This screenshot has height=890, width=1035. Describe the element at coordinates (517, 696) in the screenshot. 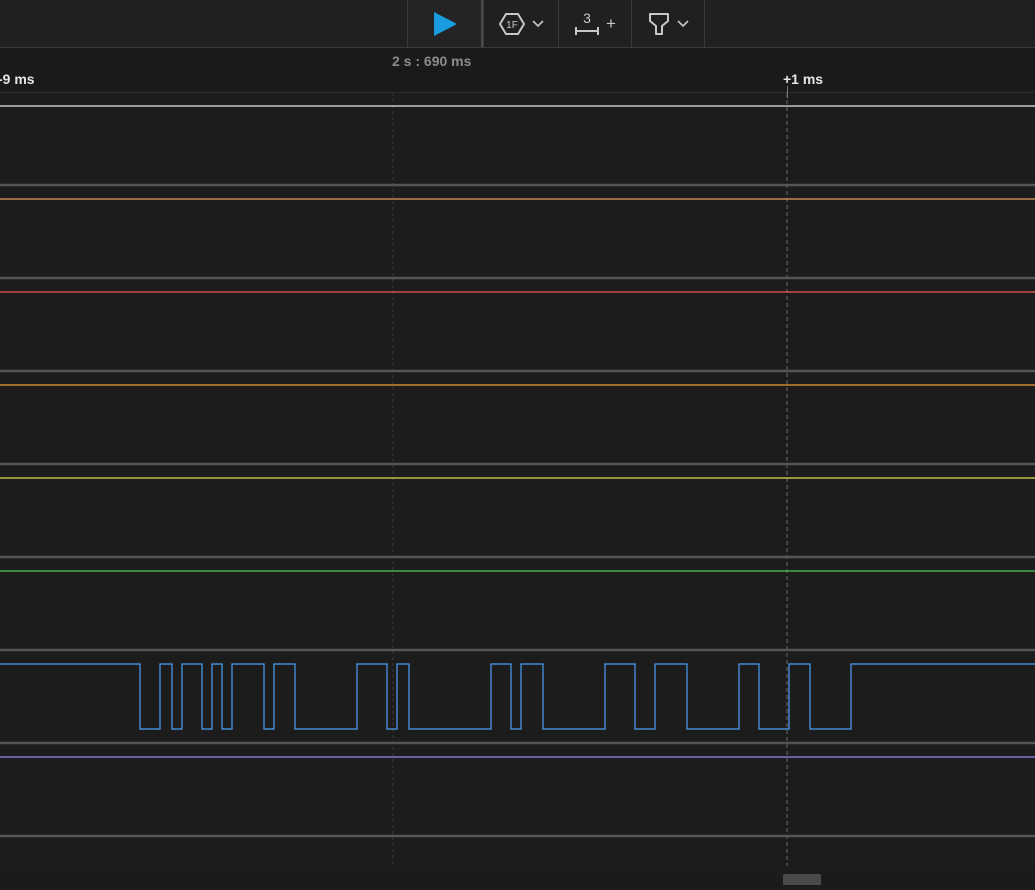

I see `channel-6-trace` at that location.